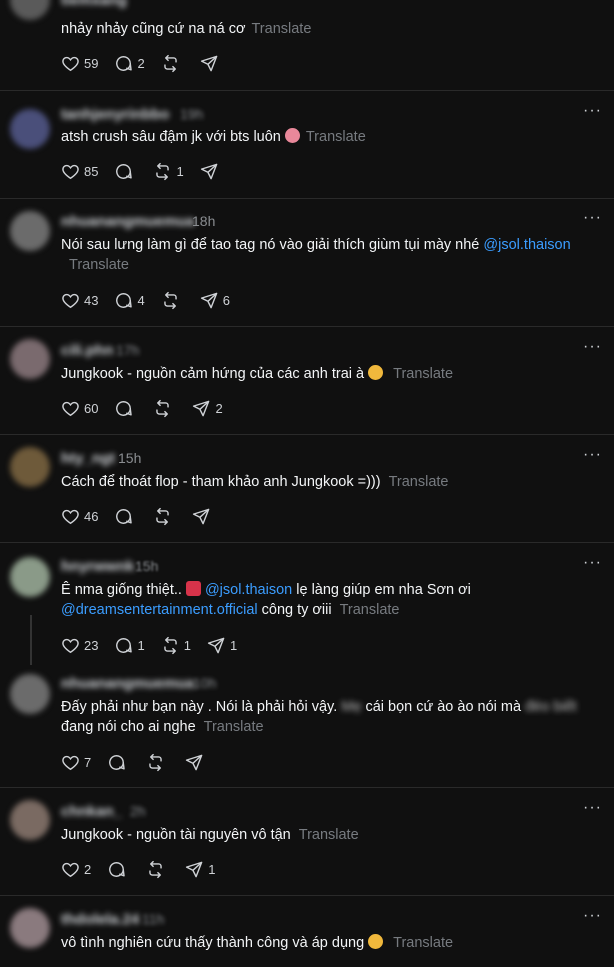 Image resolution: width=614 pixels, height=967 pixels. What do you see at coordinates (79, 171) in the screenshot?
I see `like-button: 85` at bounding box center [79, 171].